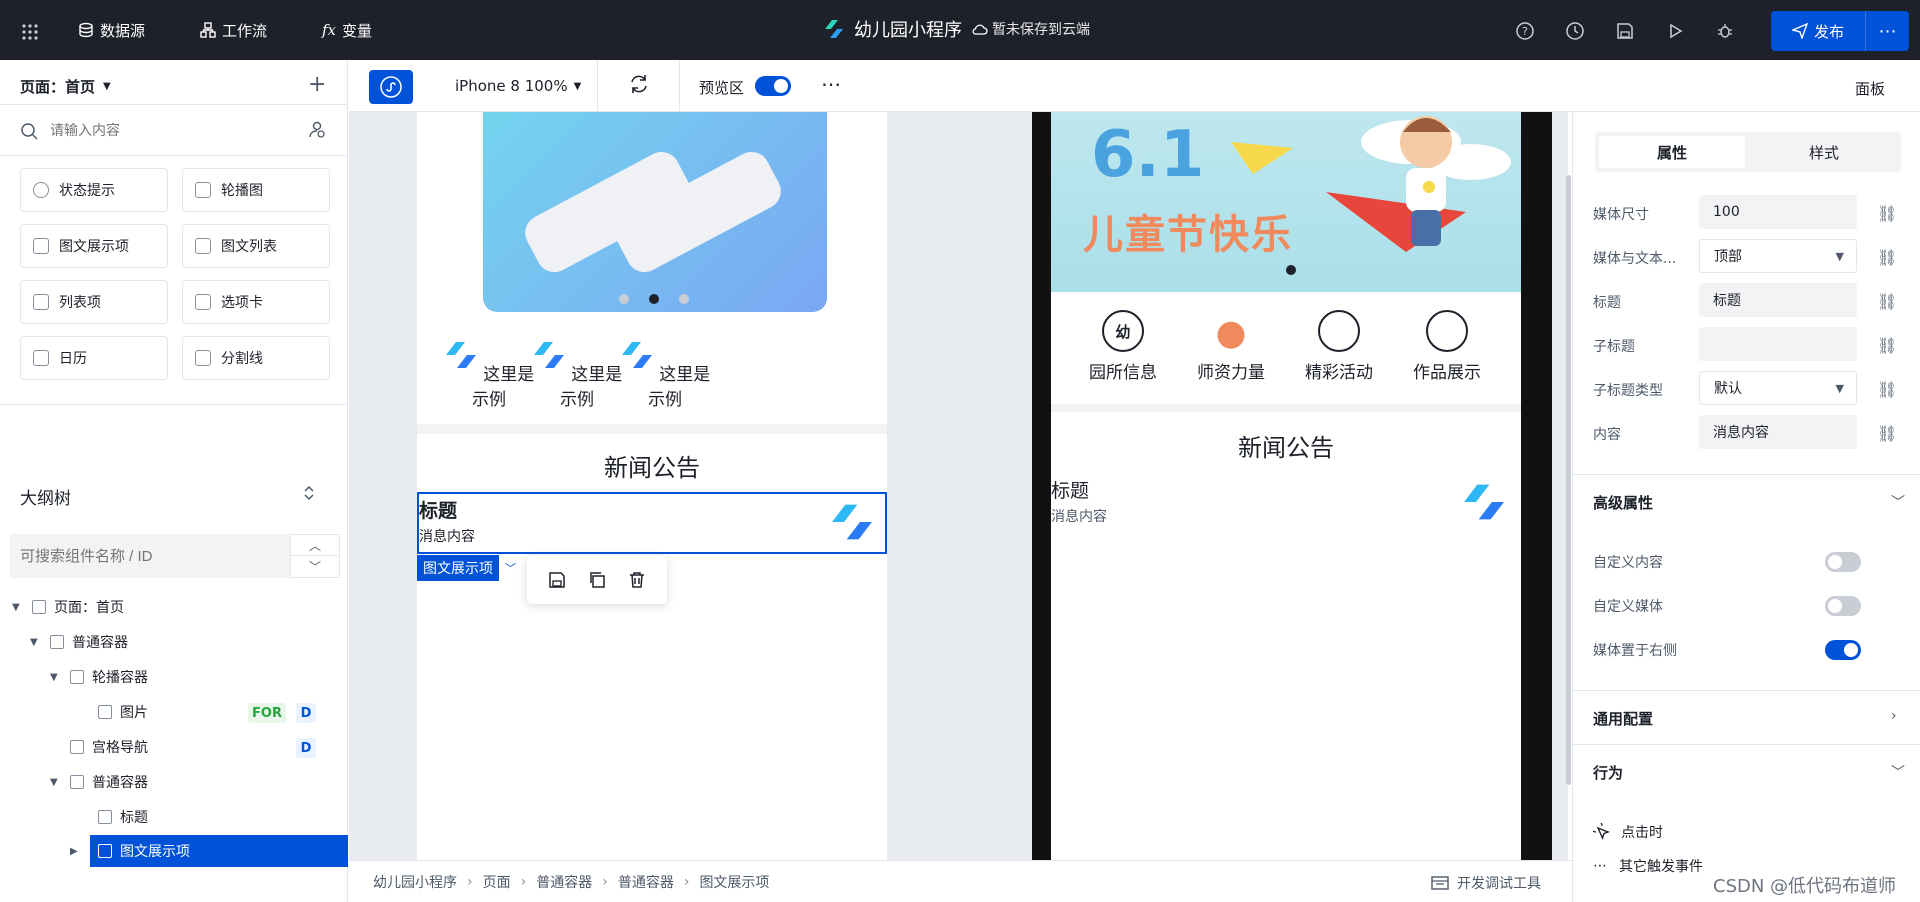 This screenshot has height=902, width=1920. Describe the element at coordinates (76, 851) in the screenshot. I see `caret-right-icon: ▶` at that location.